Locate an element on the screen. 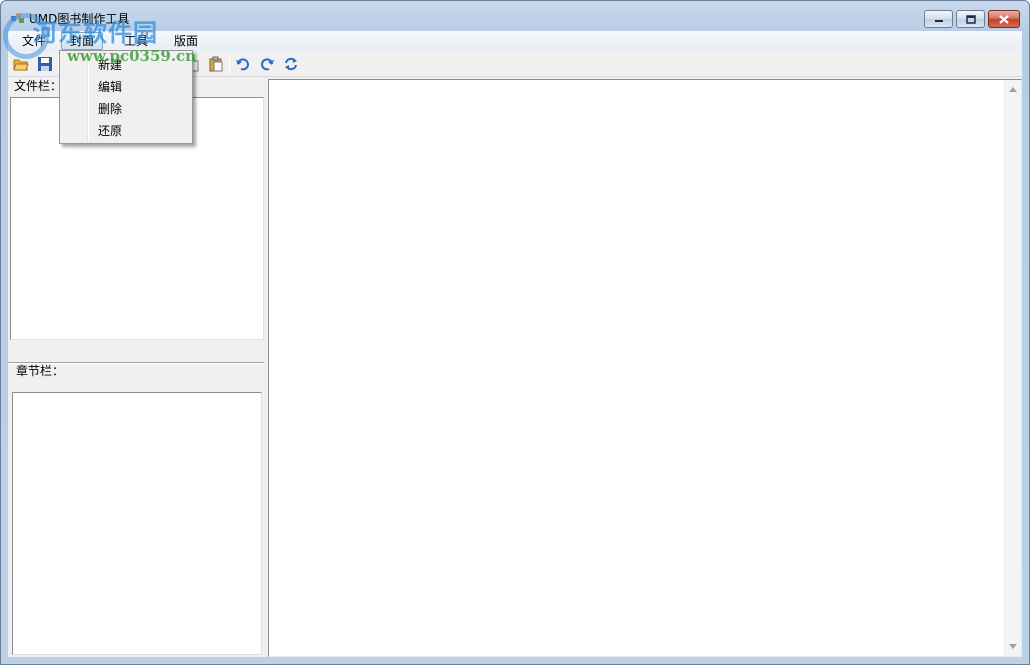  close-button is located at coordinates (1004, 19).